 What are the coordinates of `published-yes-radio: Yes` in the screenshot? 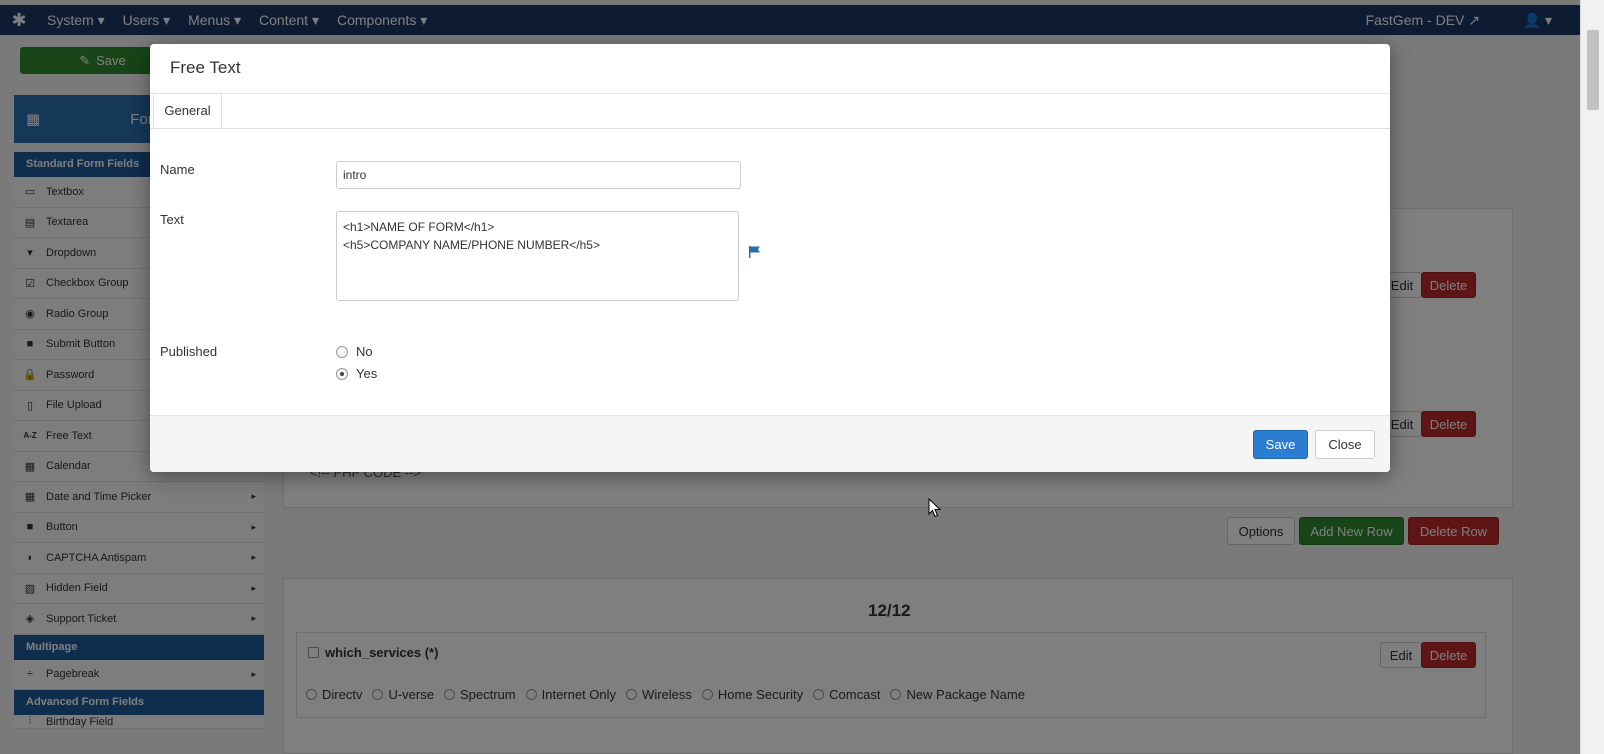 It's located at (356, 373).